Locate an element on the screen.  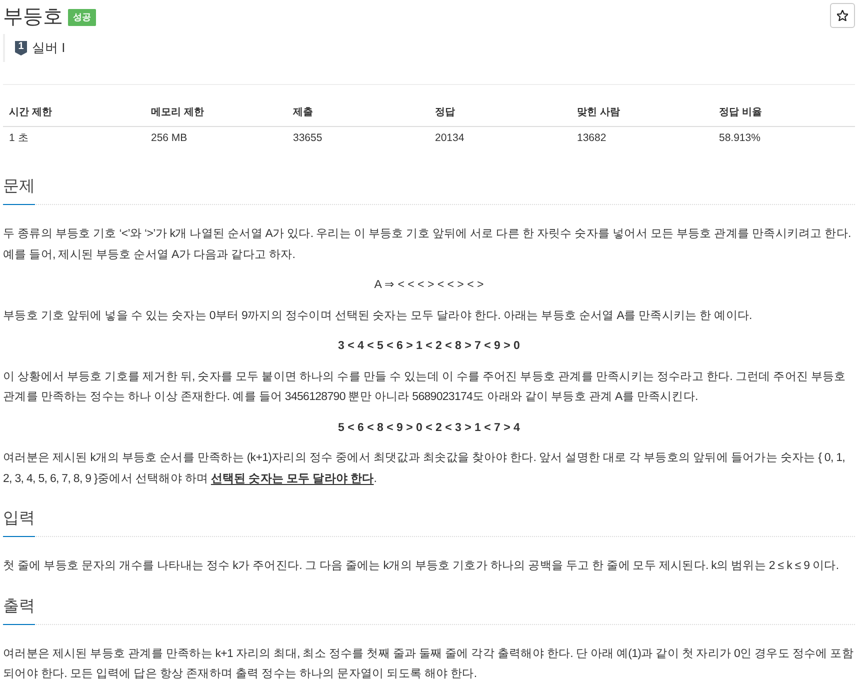
table-header-cell: 제출 is located at coordinates (358, 113).